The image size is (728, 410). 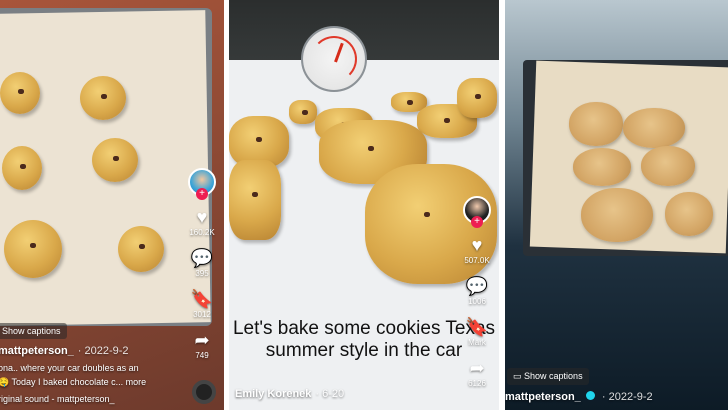 I want to click on username-text: Emily Korenek, so click(x=273, y=394).